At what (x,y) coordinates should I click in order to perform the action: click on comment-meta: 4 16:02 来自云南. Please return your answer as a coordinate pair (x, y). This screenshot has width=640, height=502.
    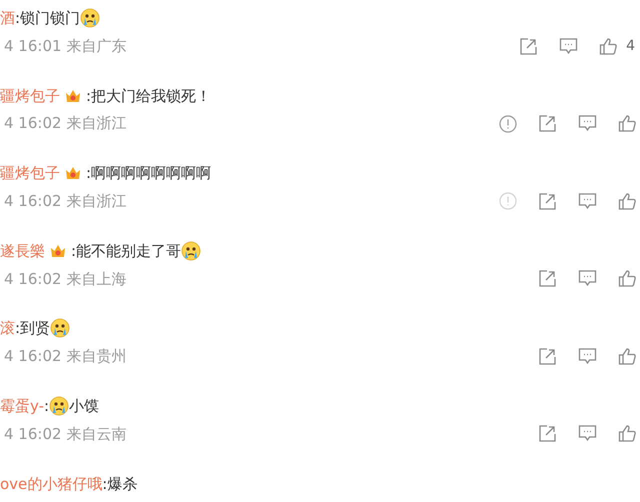
    Looking at the image, I should click on (64, 434).